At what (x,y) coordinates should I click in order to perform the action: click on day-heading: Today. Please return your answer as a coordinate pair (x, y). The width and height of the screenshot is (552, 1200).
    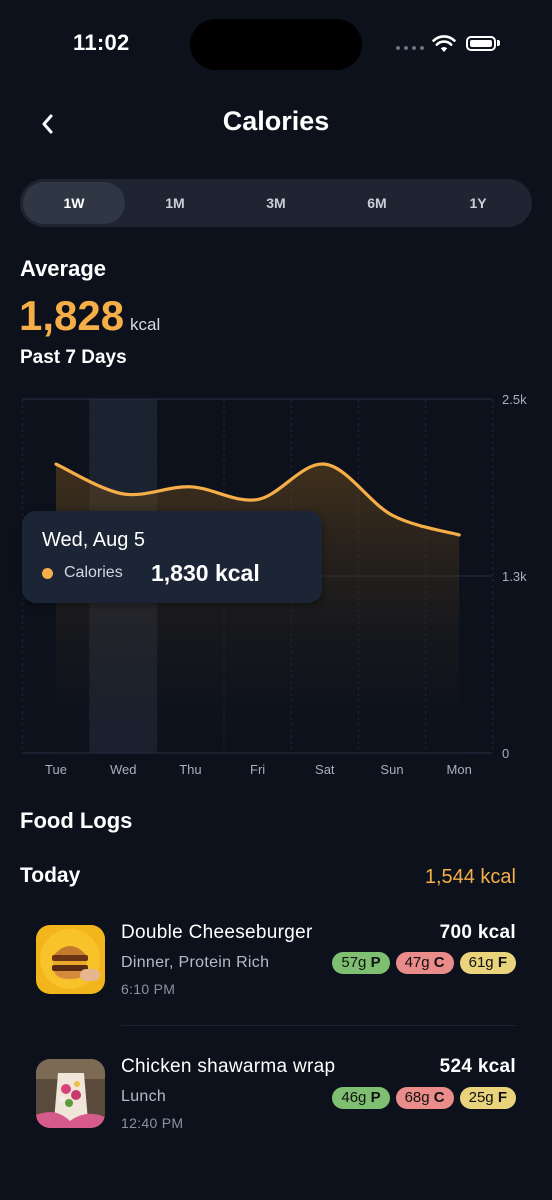
    Looking at the image, I should click on (50, 875).